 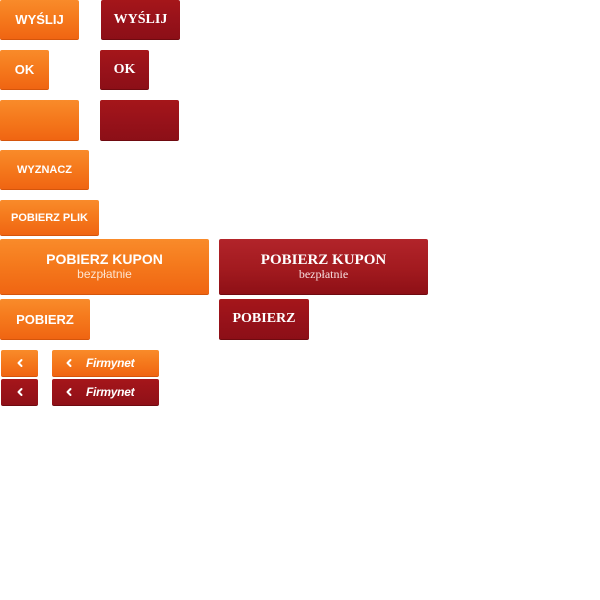 I want to click on blank-button-orange, so click(x=39, y=120).